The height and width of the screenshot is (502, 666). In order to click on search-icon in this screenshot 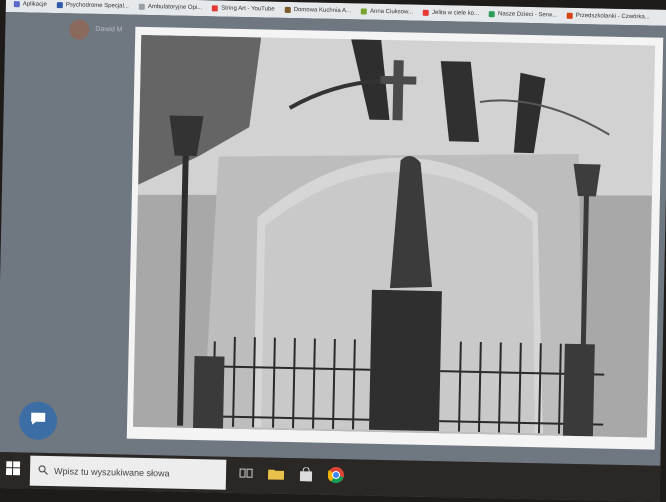, I will do `click(43, 471)`.